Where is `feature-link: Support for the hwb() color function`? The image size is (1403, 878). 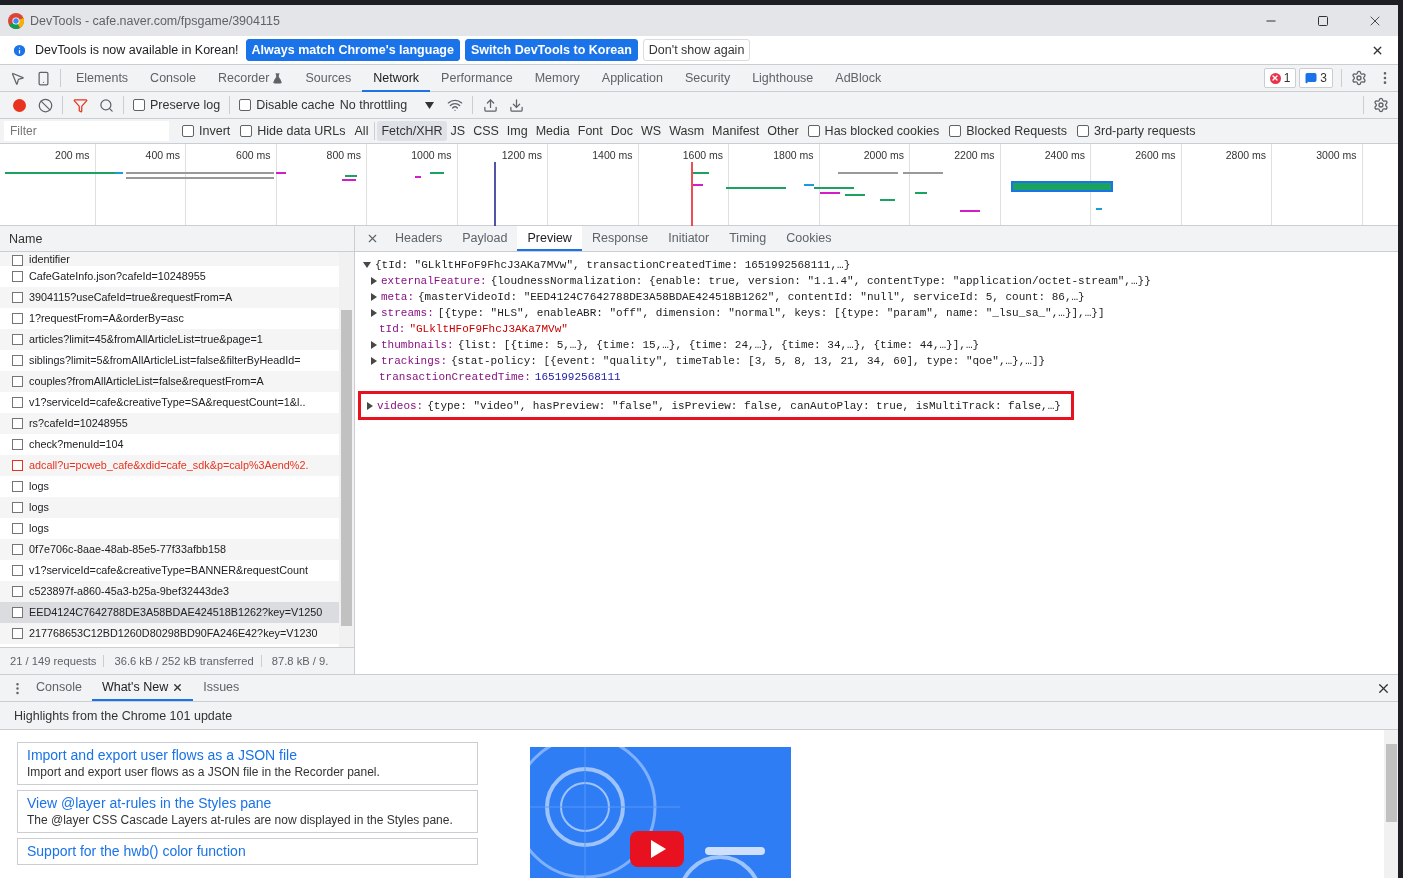
feature-link: Support for the hwb() color function is located at coordinates (247, 851).